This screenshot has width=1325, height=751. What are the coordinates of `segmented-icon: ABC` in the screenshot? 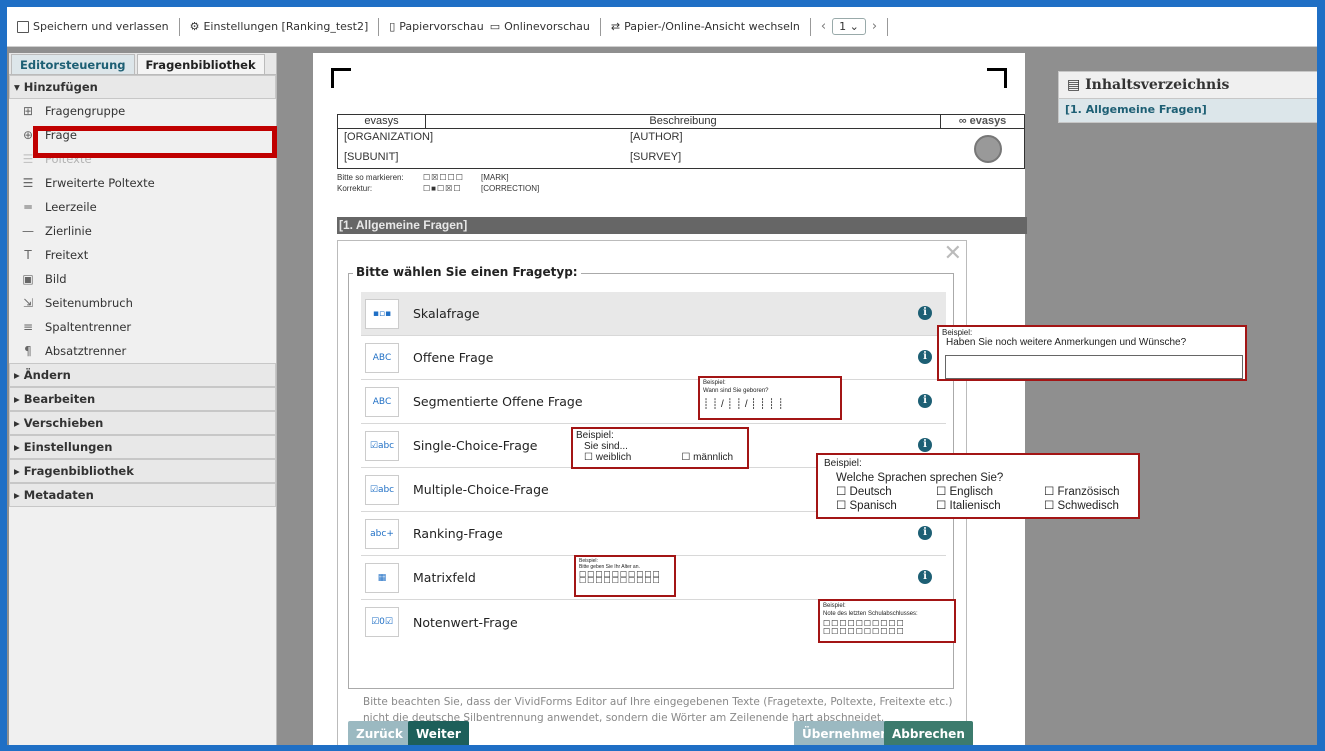 It's located at (382, 401).